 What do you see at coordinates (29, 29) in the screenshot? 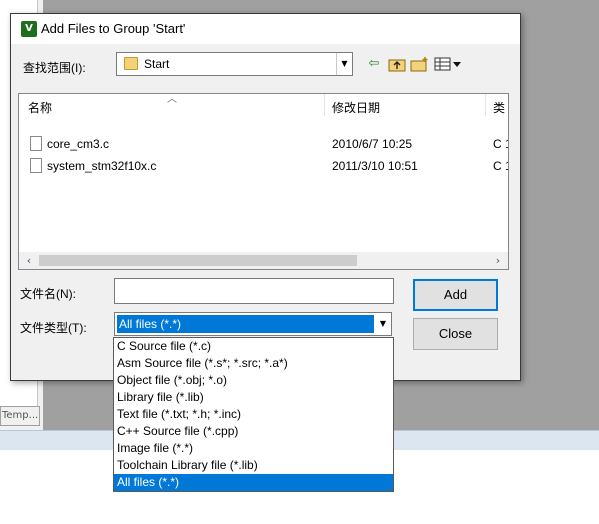
I see `uvision-app-icon: V` at bounding box center [29, 29].